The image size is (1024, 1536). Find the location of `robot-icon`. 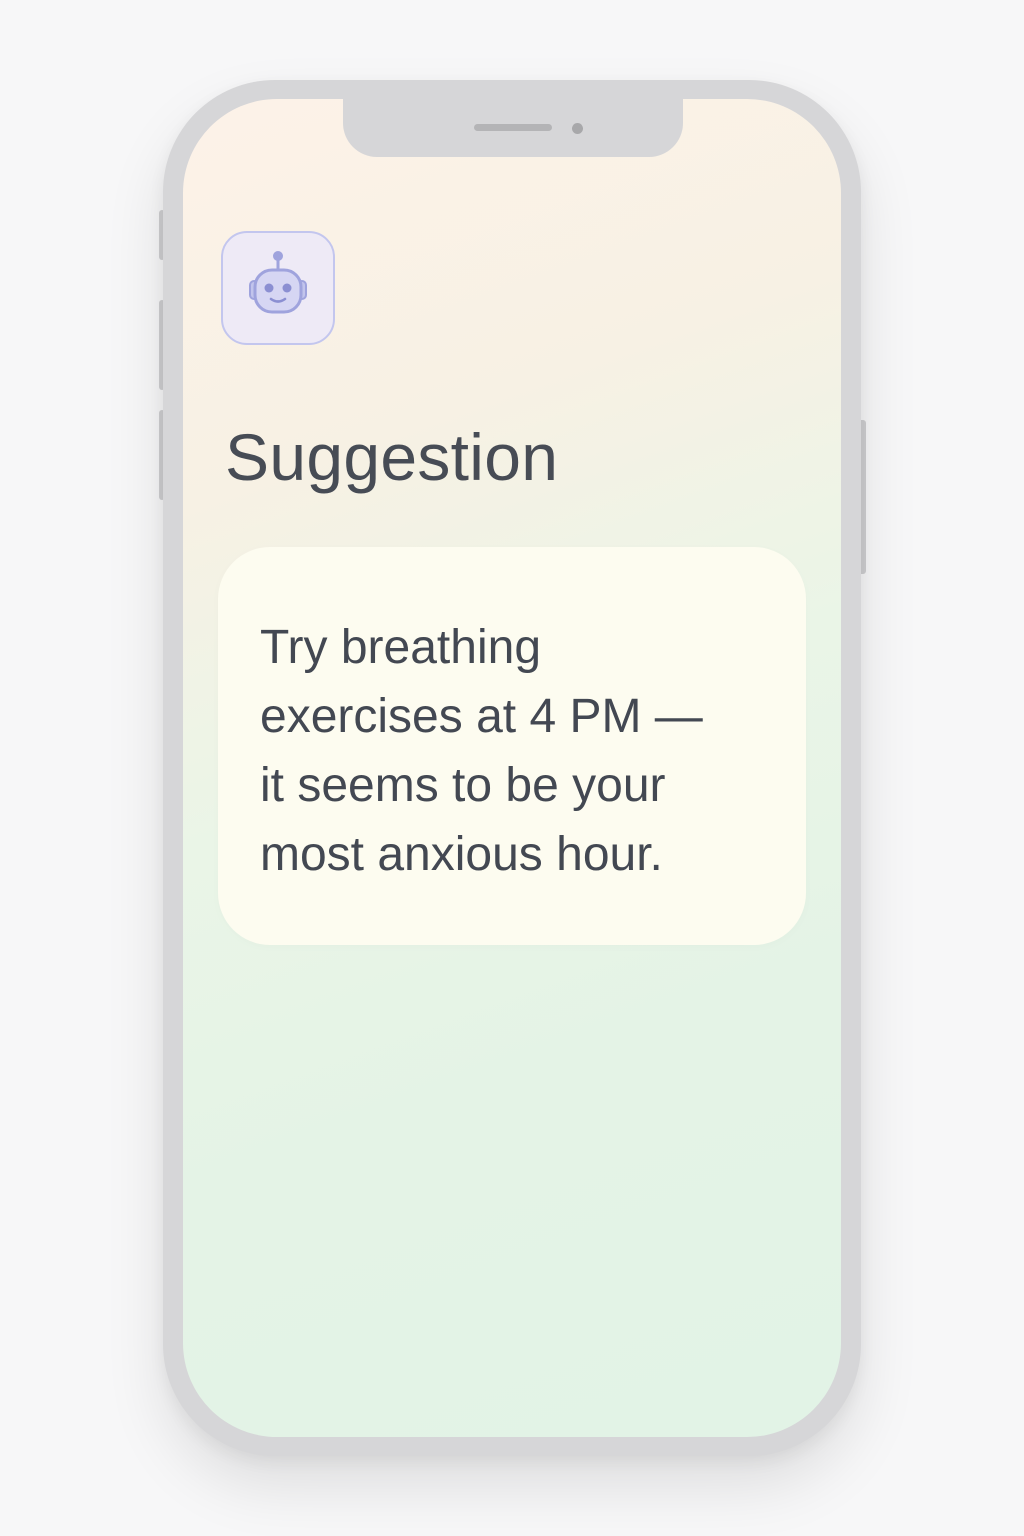

robot-icon is located at coordinates (278, 288).